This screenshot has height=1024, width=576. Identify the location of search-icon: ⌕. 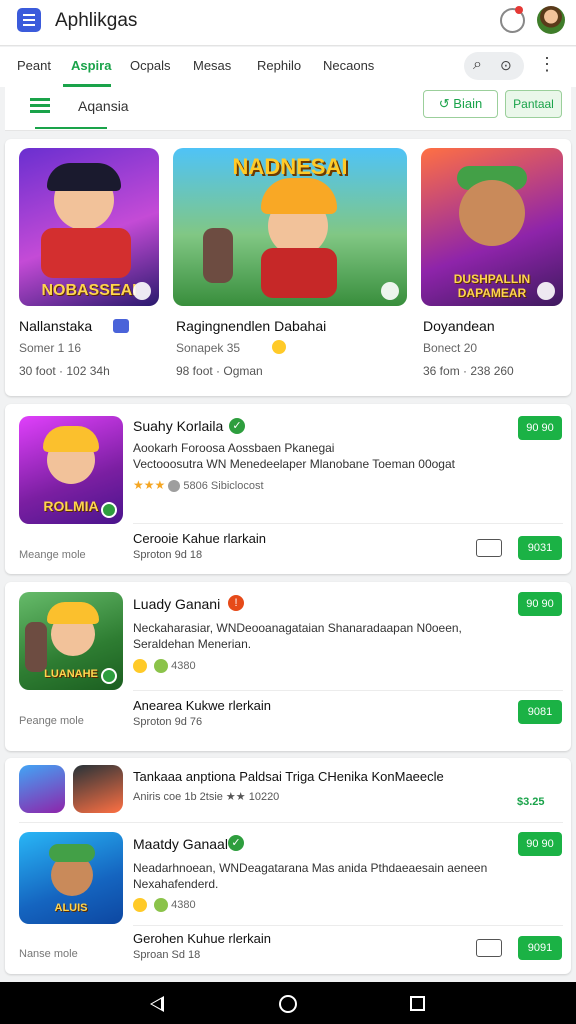
(477, 65).